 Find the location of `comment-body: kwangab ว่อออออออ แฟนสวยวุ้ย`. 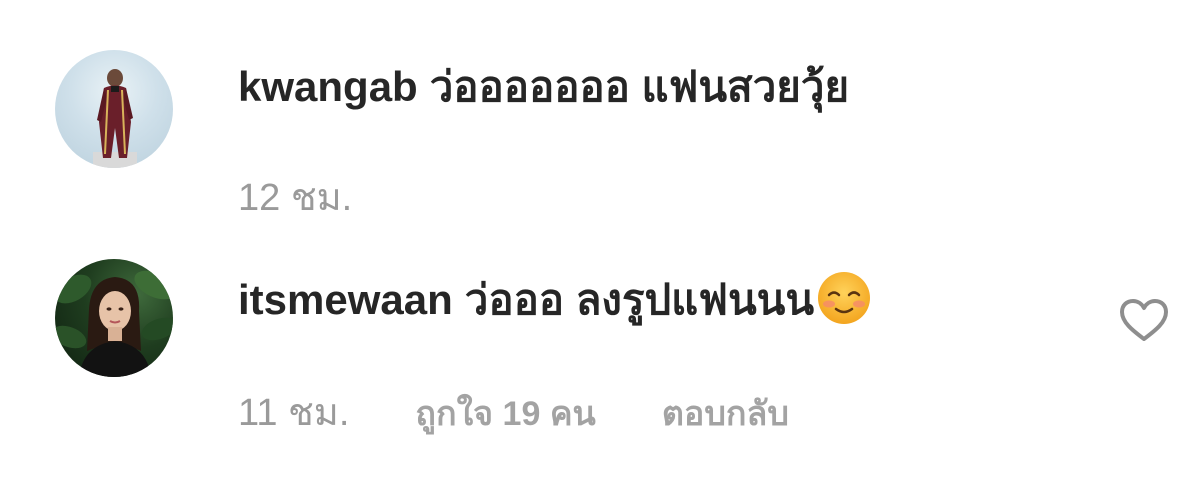

comment-body: kwangab ว่อออออออ แฟนสวยวุ้ย is located at coordinates (543, 87).